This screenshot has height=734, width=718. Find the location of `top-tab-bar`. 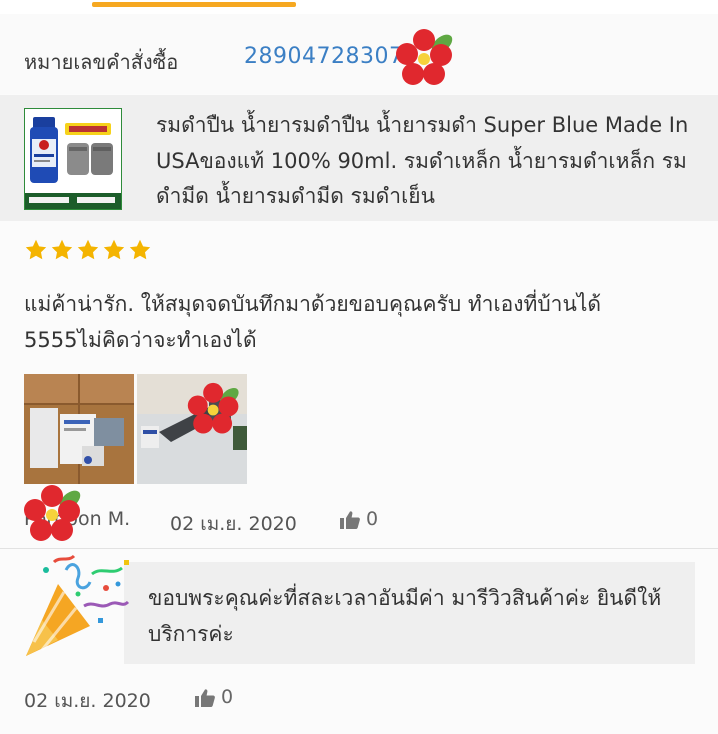

top-tab-bar is located at coordinates (359, 7).